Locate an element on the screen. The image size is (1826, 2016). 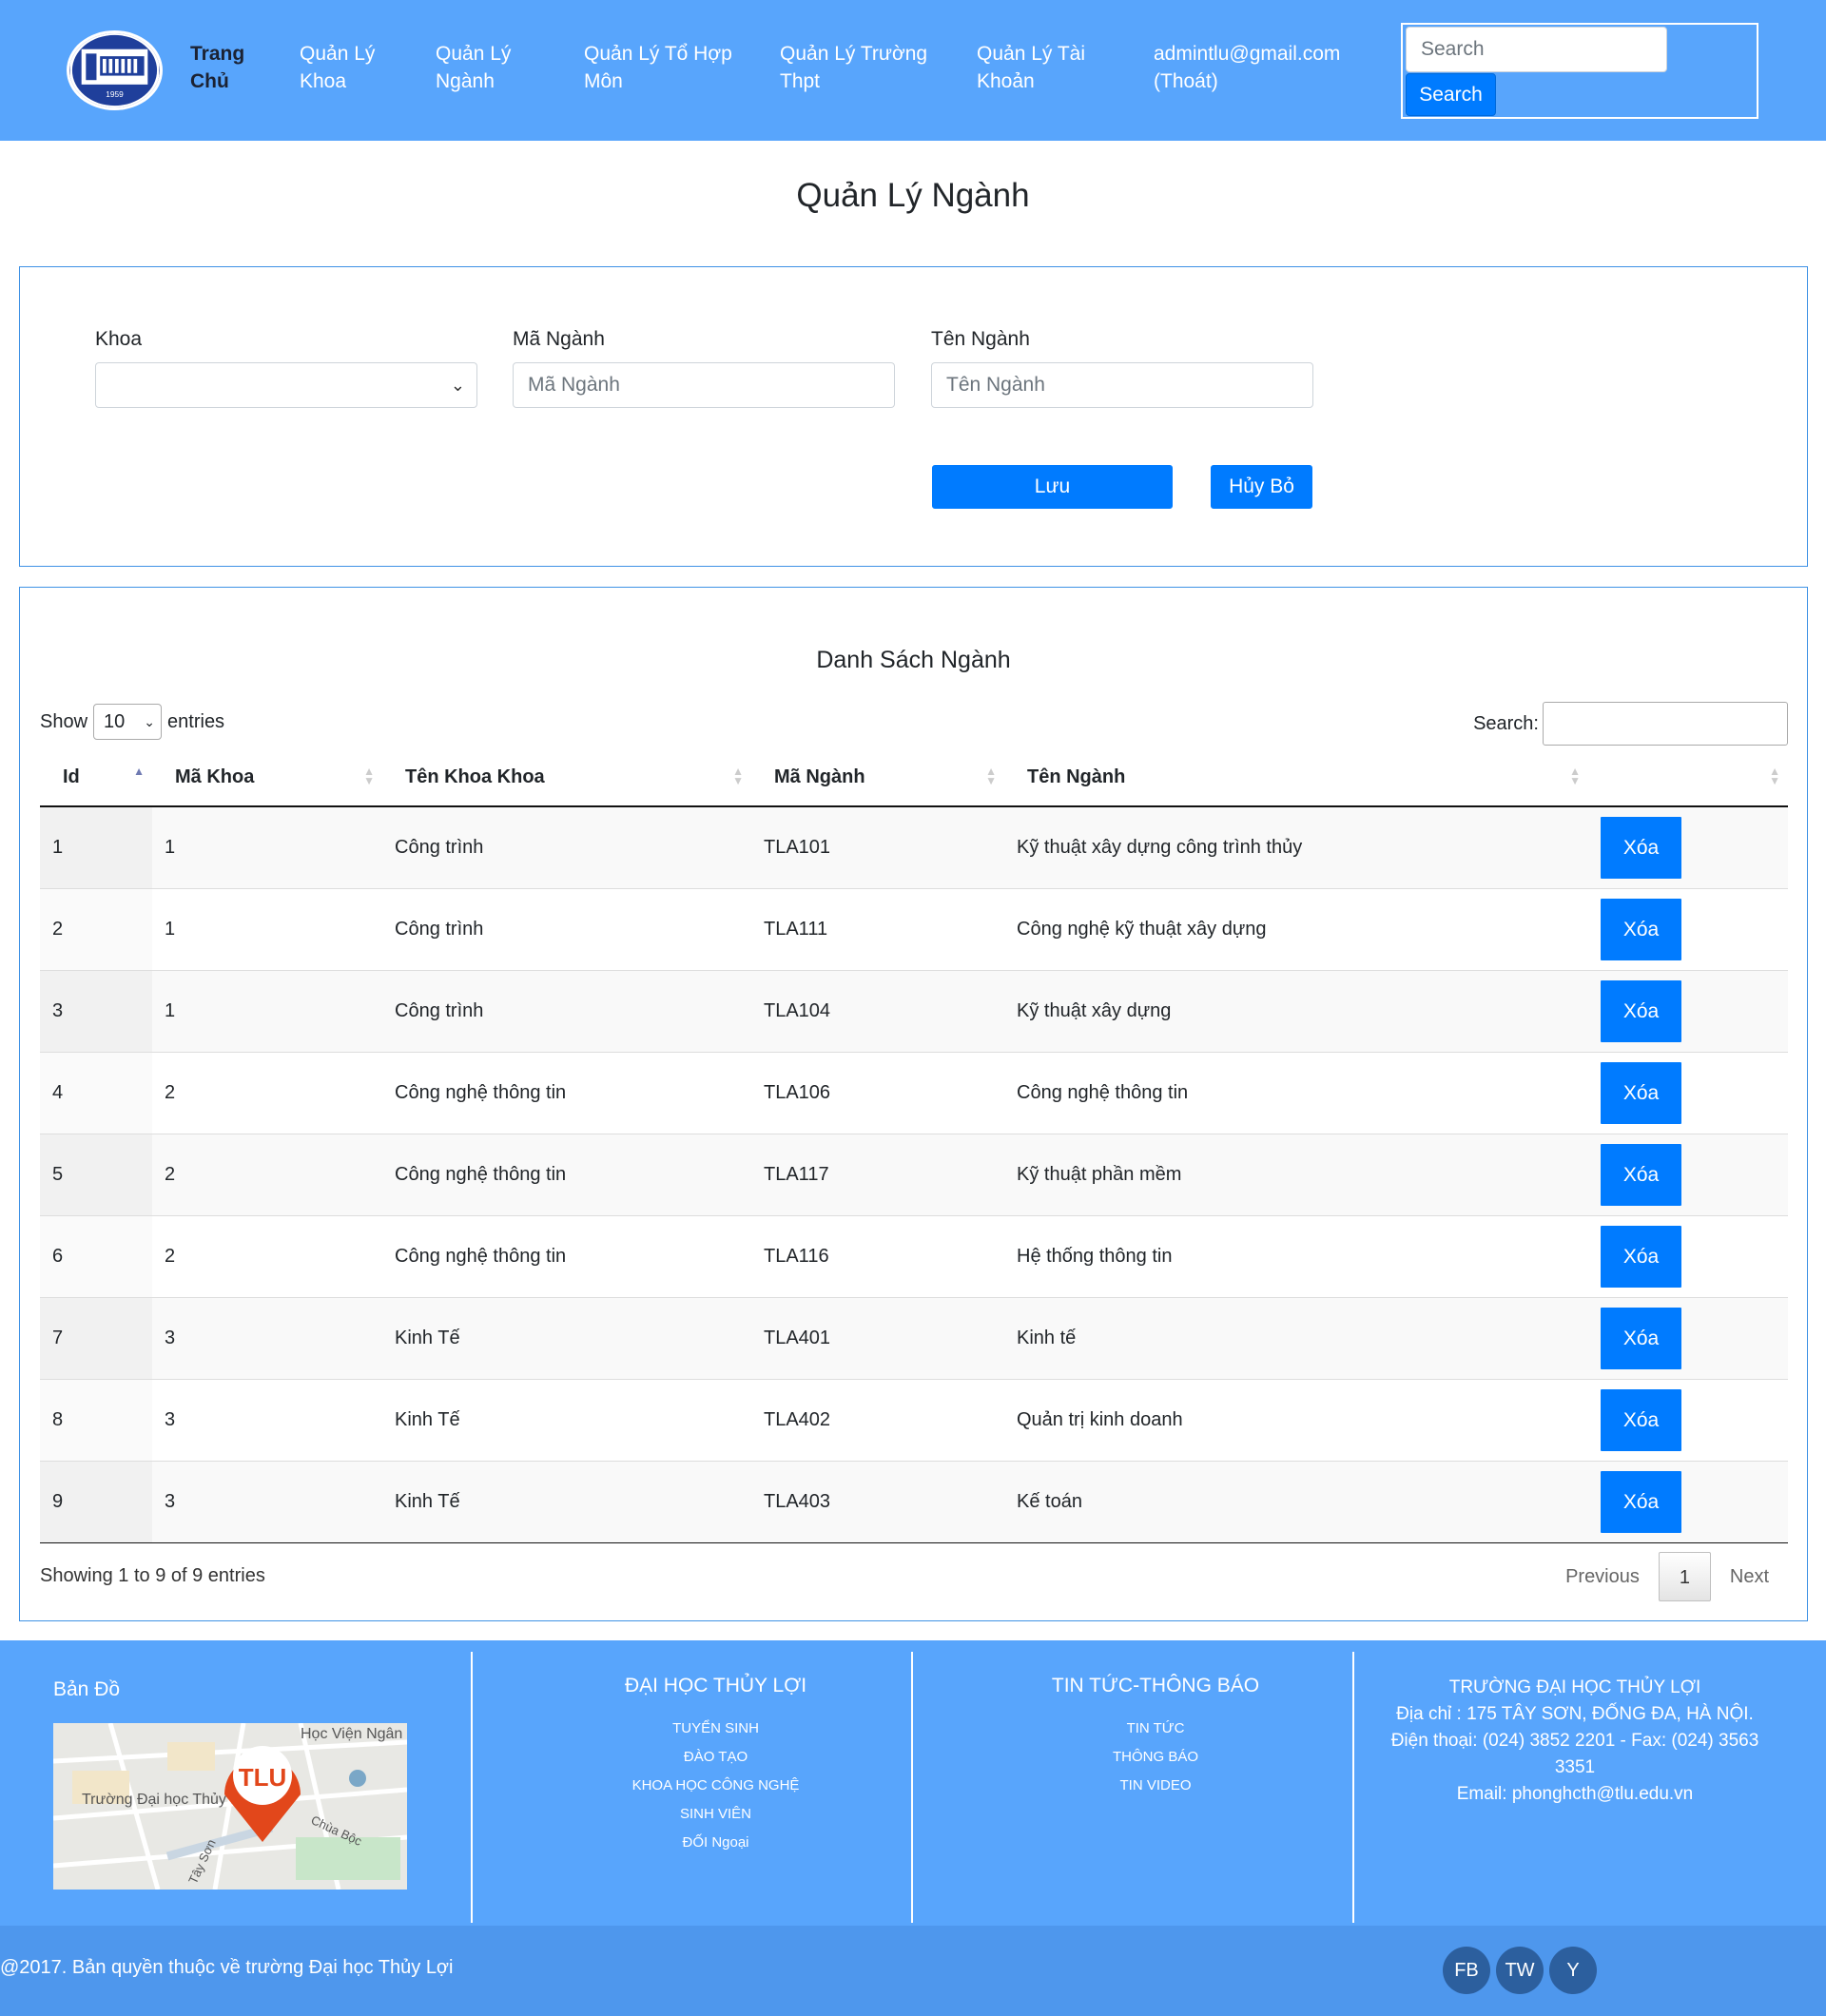
university-logo: 1959 is located at coordinates (115, 70).